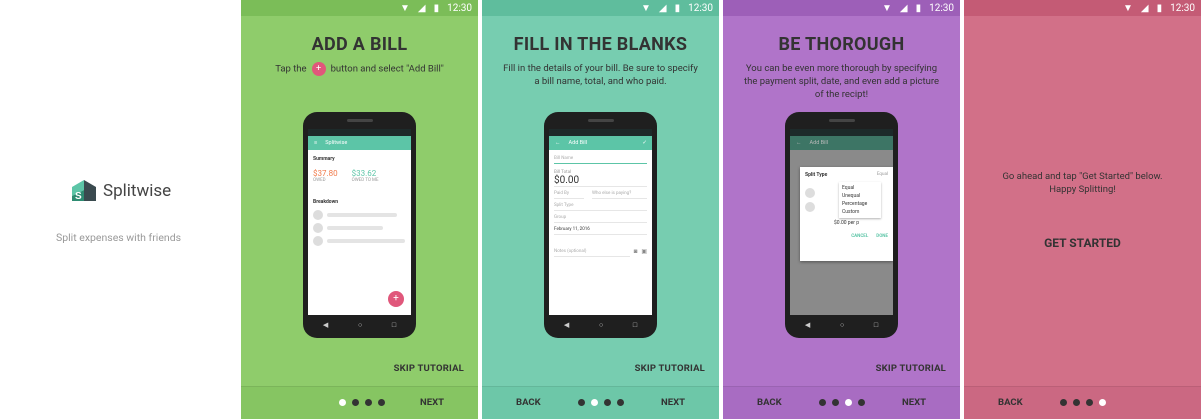 The height and width of the screenshot is (419, 1201). Describe the element at coordinates (387, 69) in the screenshot. I see `desc-text-after: button and select "Add Bill"` at that location.